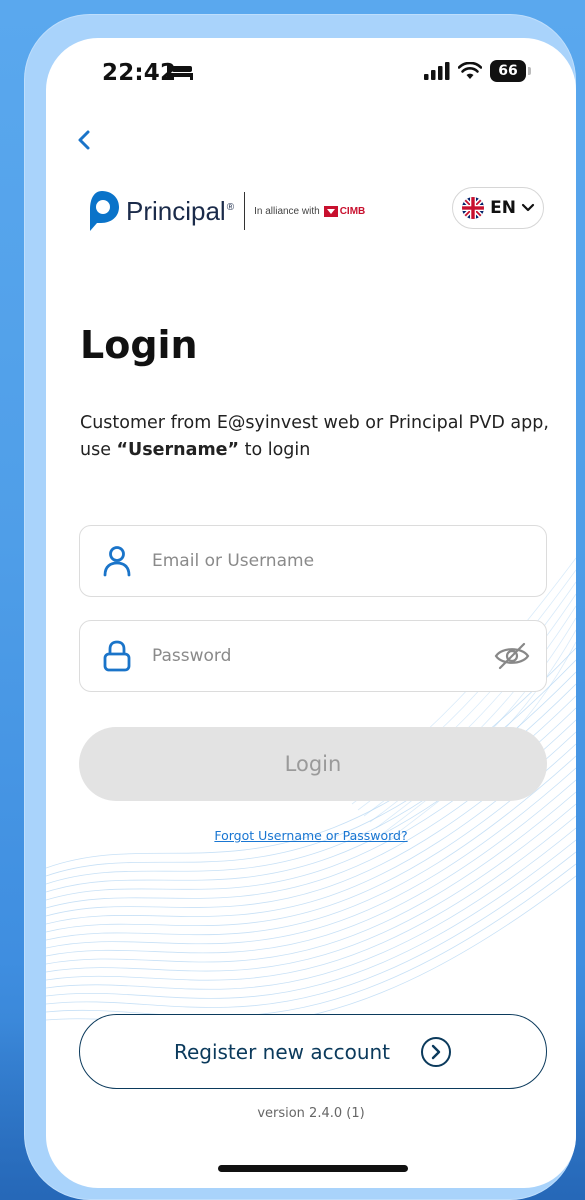 Image resolution: width=585 pixels, height=1200 pixels. Describe the element at coordinates (313, 764) in the screenshot. I see `login-button: Login` at that location.